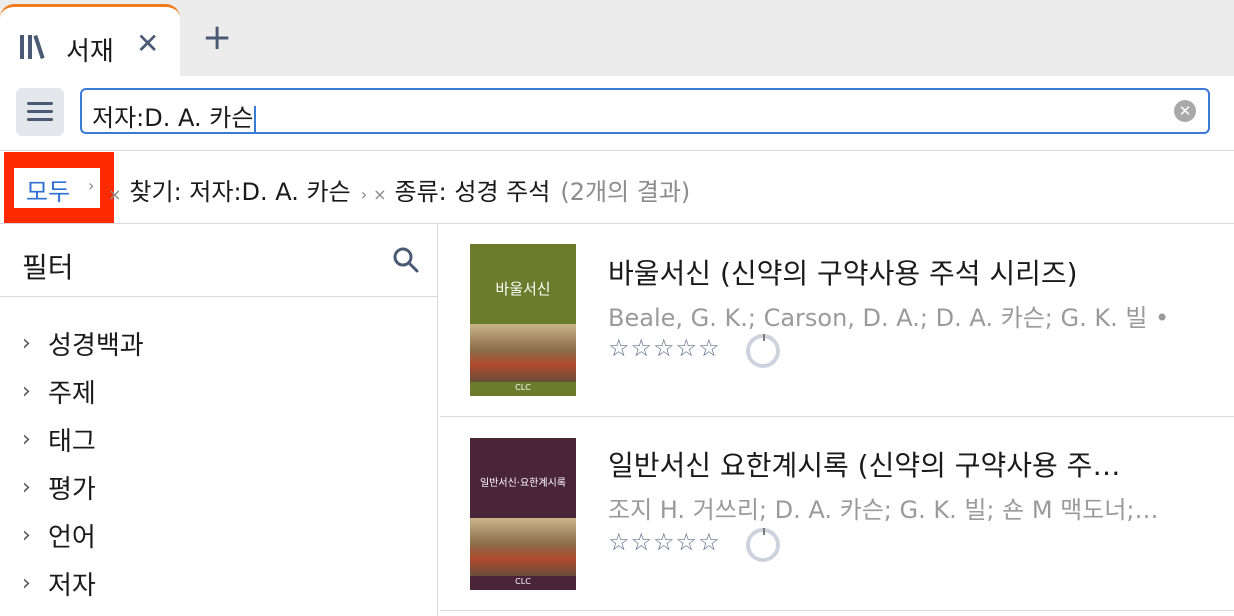 The image size is (1234, 616). I want to click on breadcrumb-find: 찾기: 저자:D. A. 카슨, so click(239, 192).